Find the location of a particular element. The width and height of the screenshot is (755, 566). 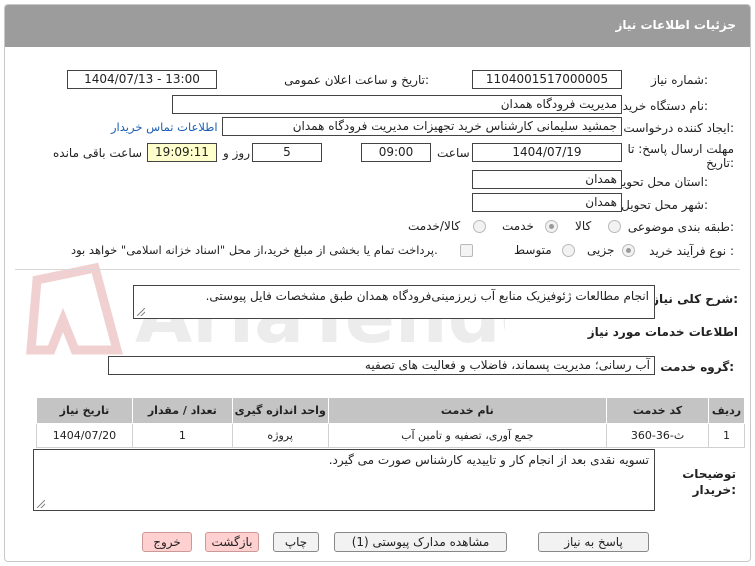

category-option-service: خدمت is located at coordinates (518, 226).